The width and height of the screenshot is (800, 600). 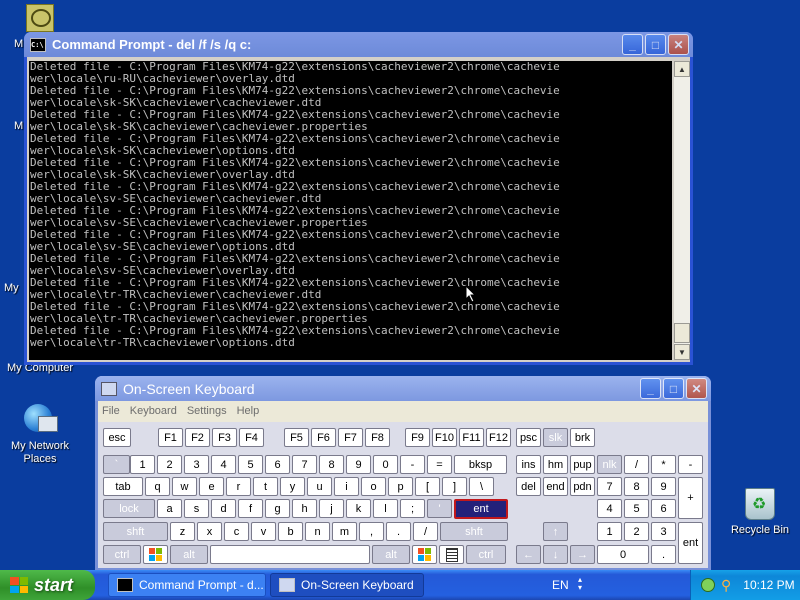 What do you see at coordinates (391, 554) in the screenshot?
I see `key-right-alt: alt` at bounding box center [391, 554].